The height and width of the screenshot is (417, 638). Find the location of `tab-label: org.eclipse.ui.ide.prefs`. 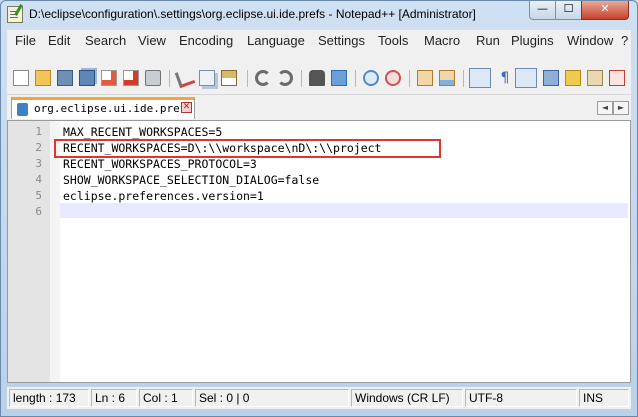

tab-label: org.eclipse.ui.ide.prefs is located at coordinates (113, 108).